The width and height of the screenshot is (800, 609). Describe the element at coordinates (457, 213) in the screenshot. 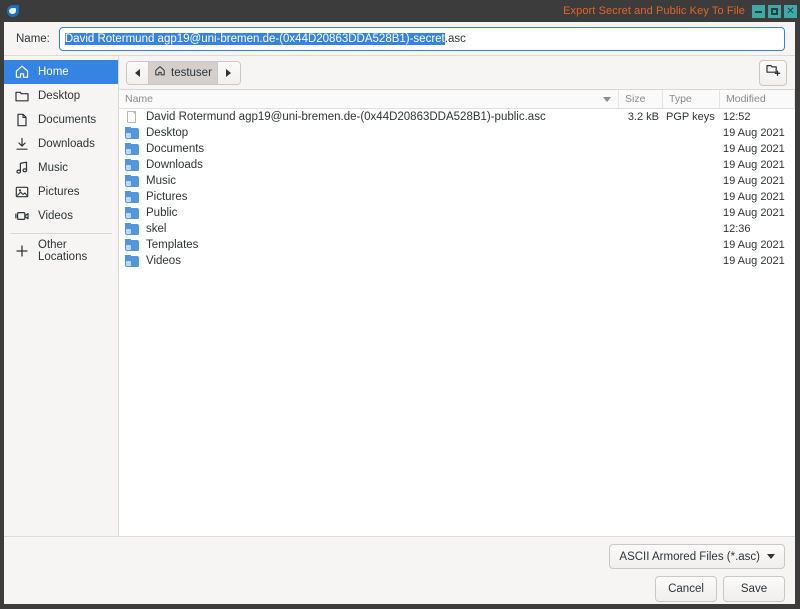

I see `table-row: Public 19 Aug 2021` at that location.